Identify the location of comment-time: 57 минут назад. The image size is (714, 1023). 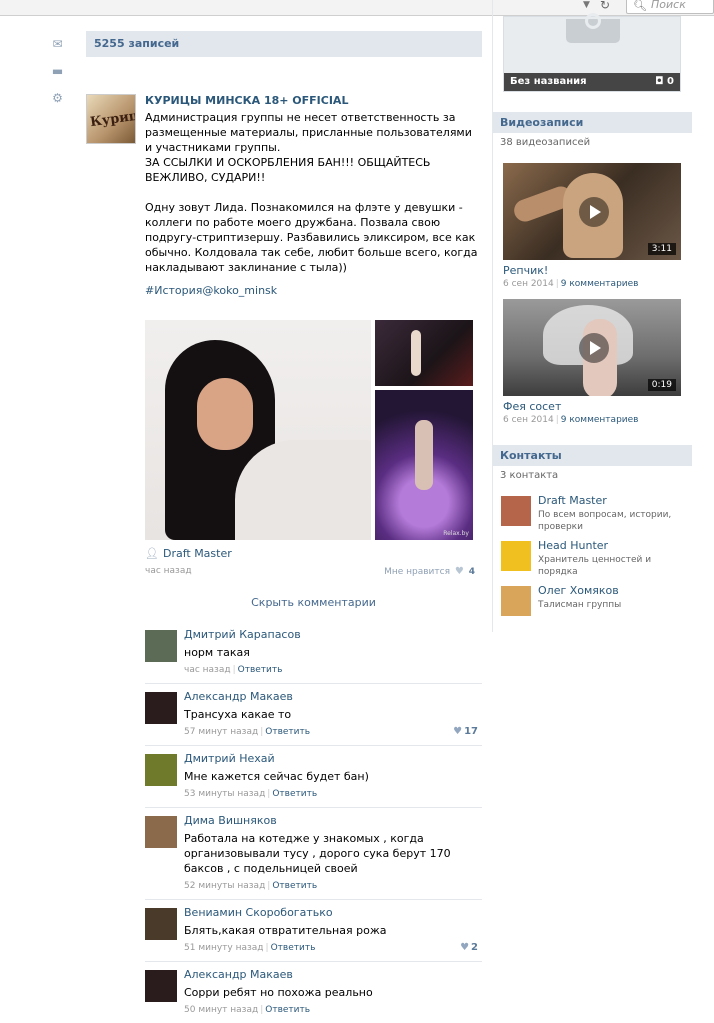
(221, 732).